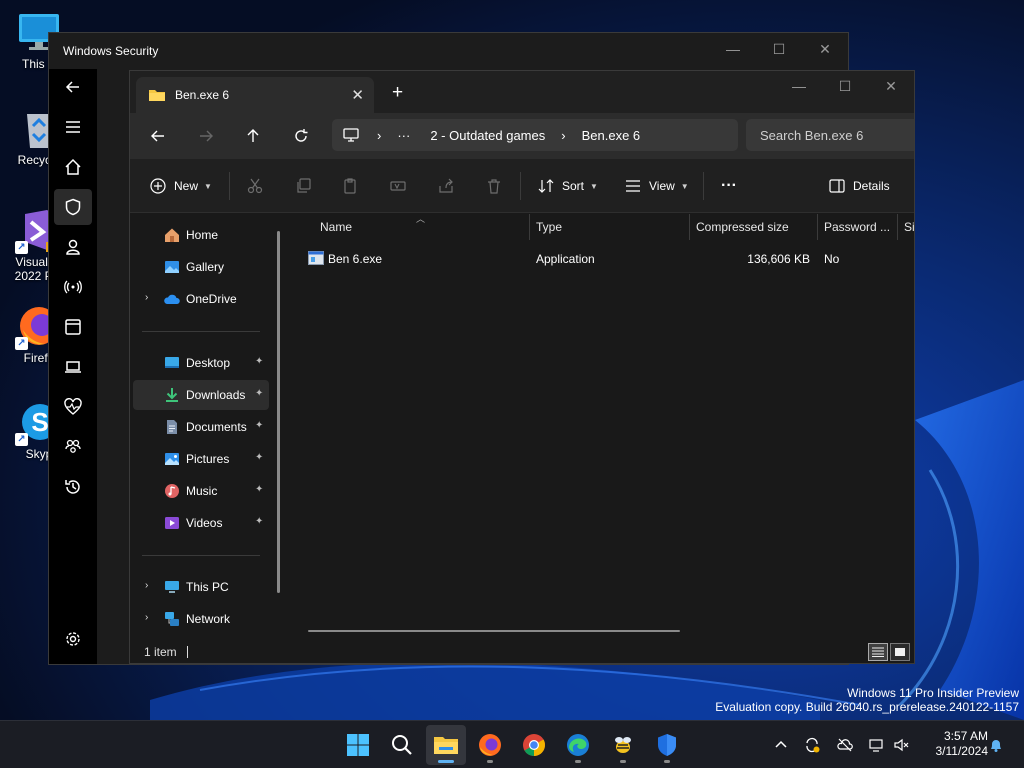 The image size is (1024, 768). I want to click on taskbar-search-button, so click(402, 745).